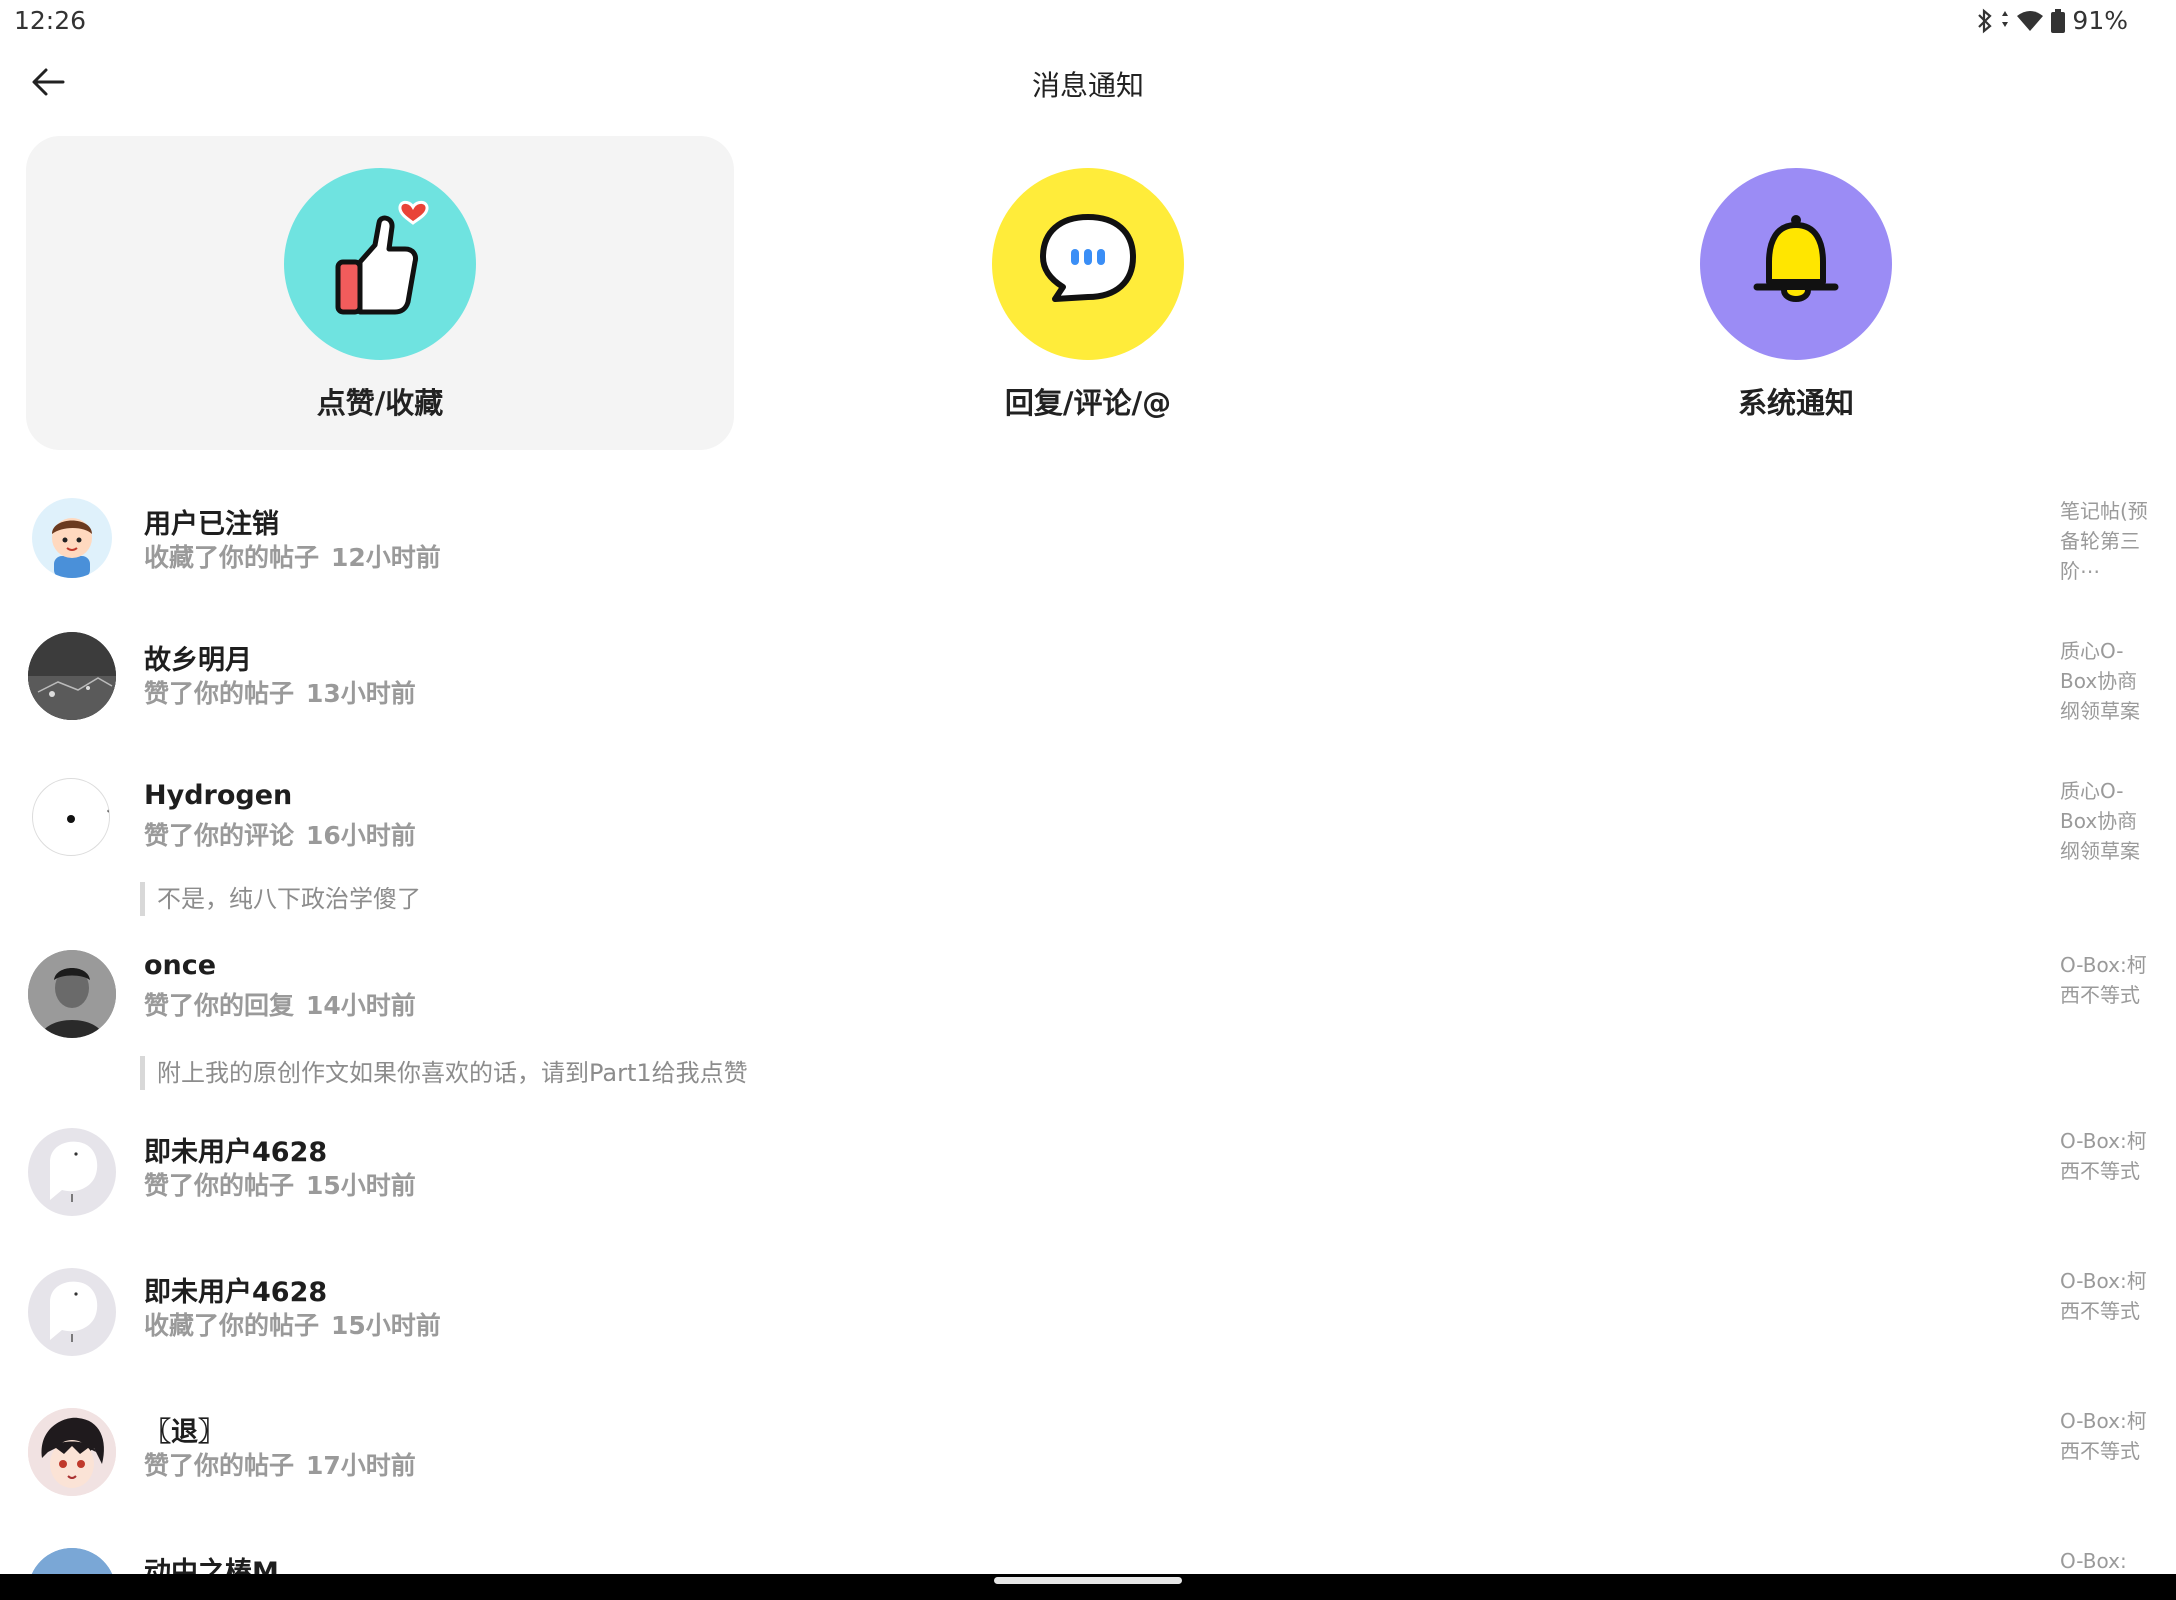 The height and width of the screenshot is (1600, 2176). I want to click on action-text: 赞了你的回复, so click(219, 1005).